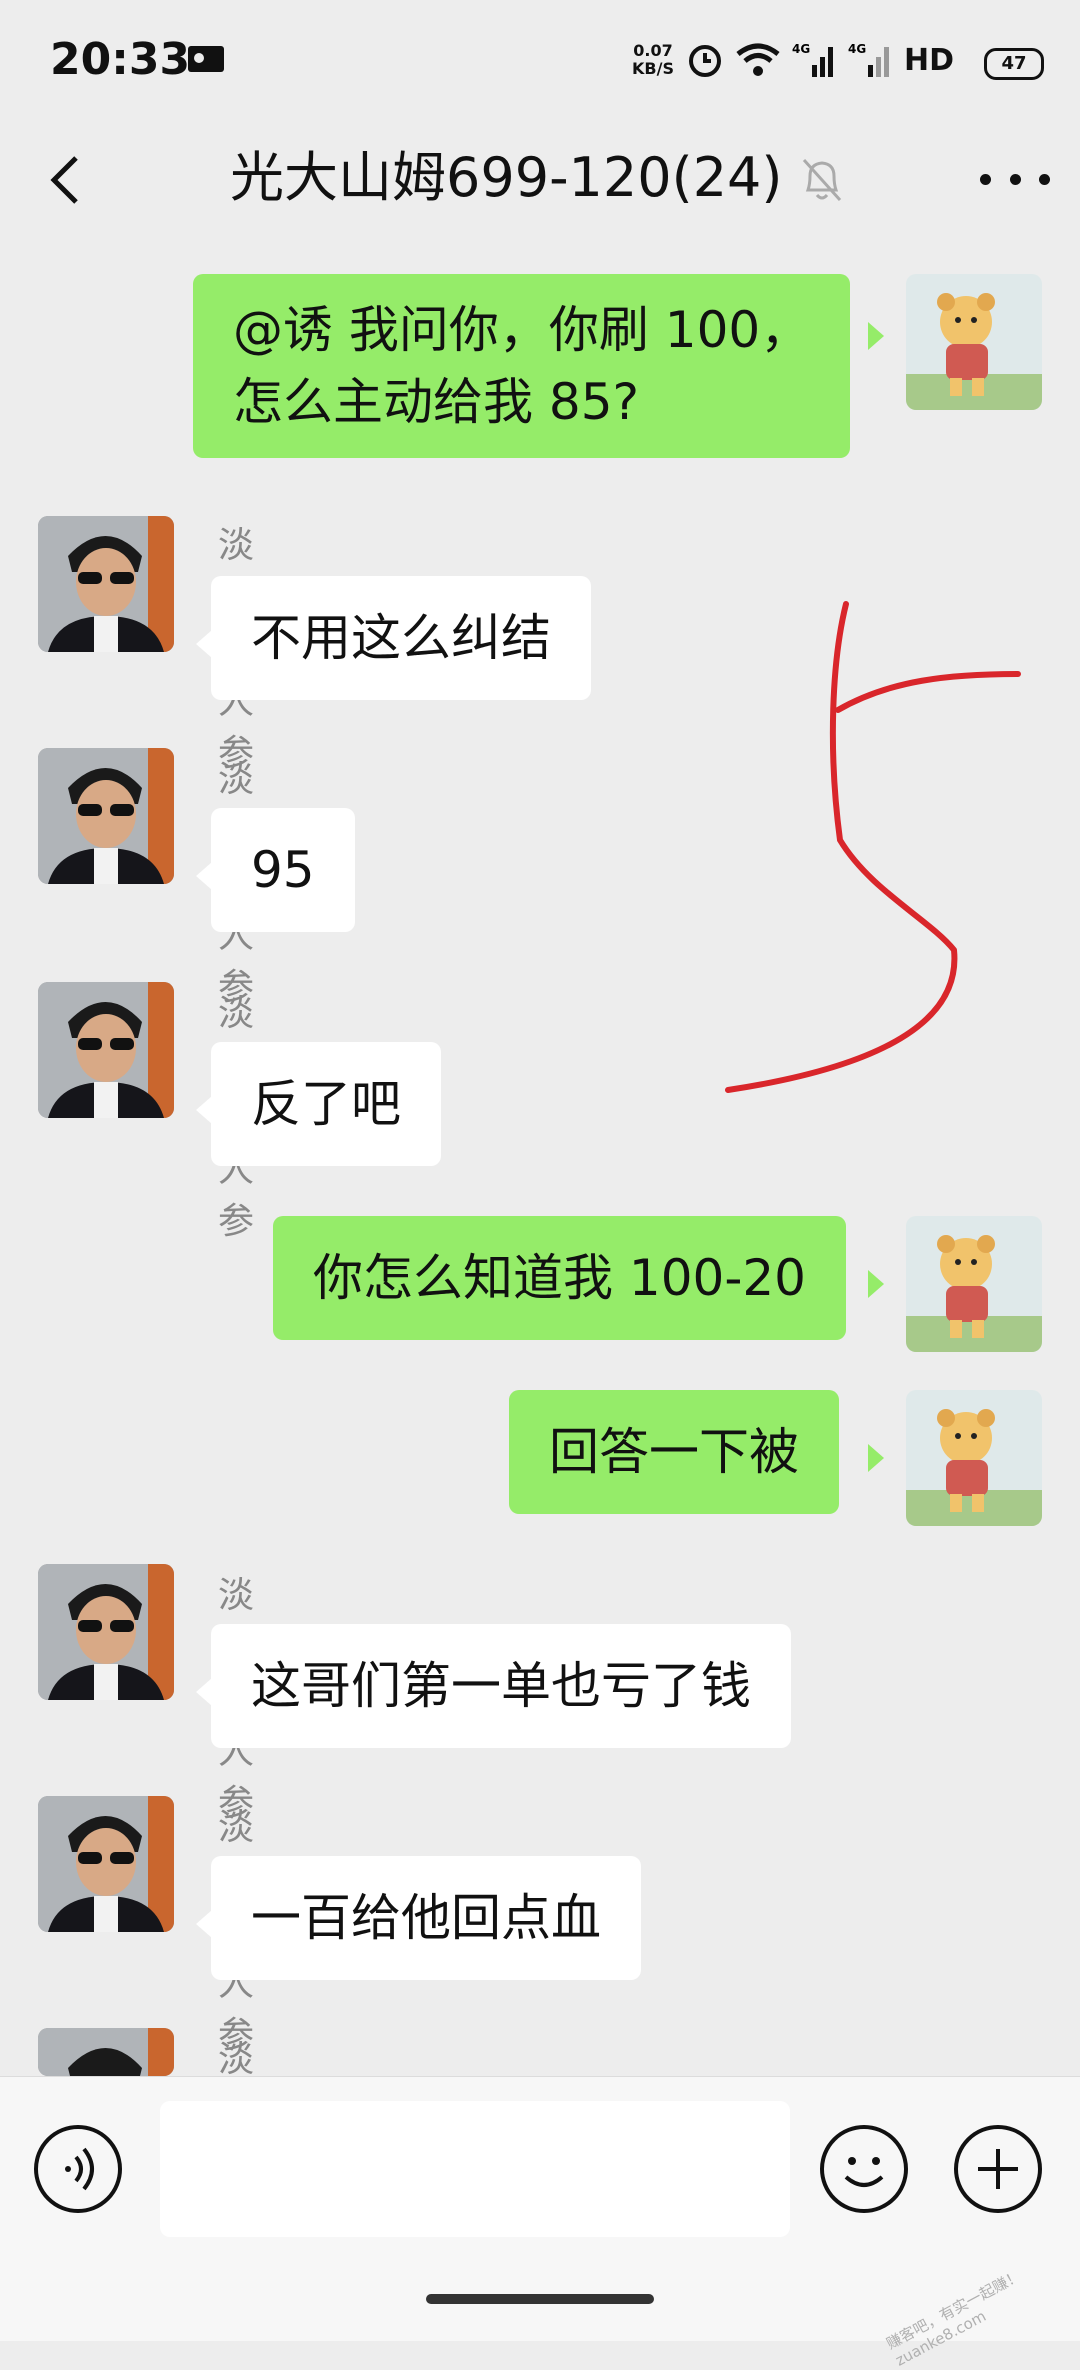  I want to click on back-button, so click(68, 180).